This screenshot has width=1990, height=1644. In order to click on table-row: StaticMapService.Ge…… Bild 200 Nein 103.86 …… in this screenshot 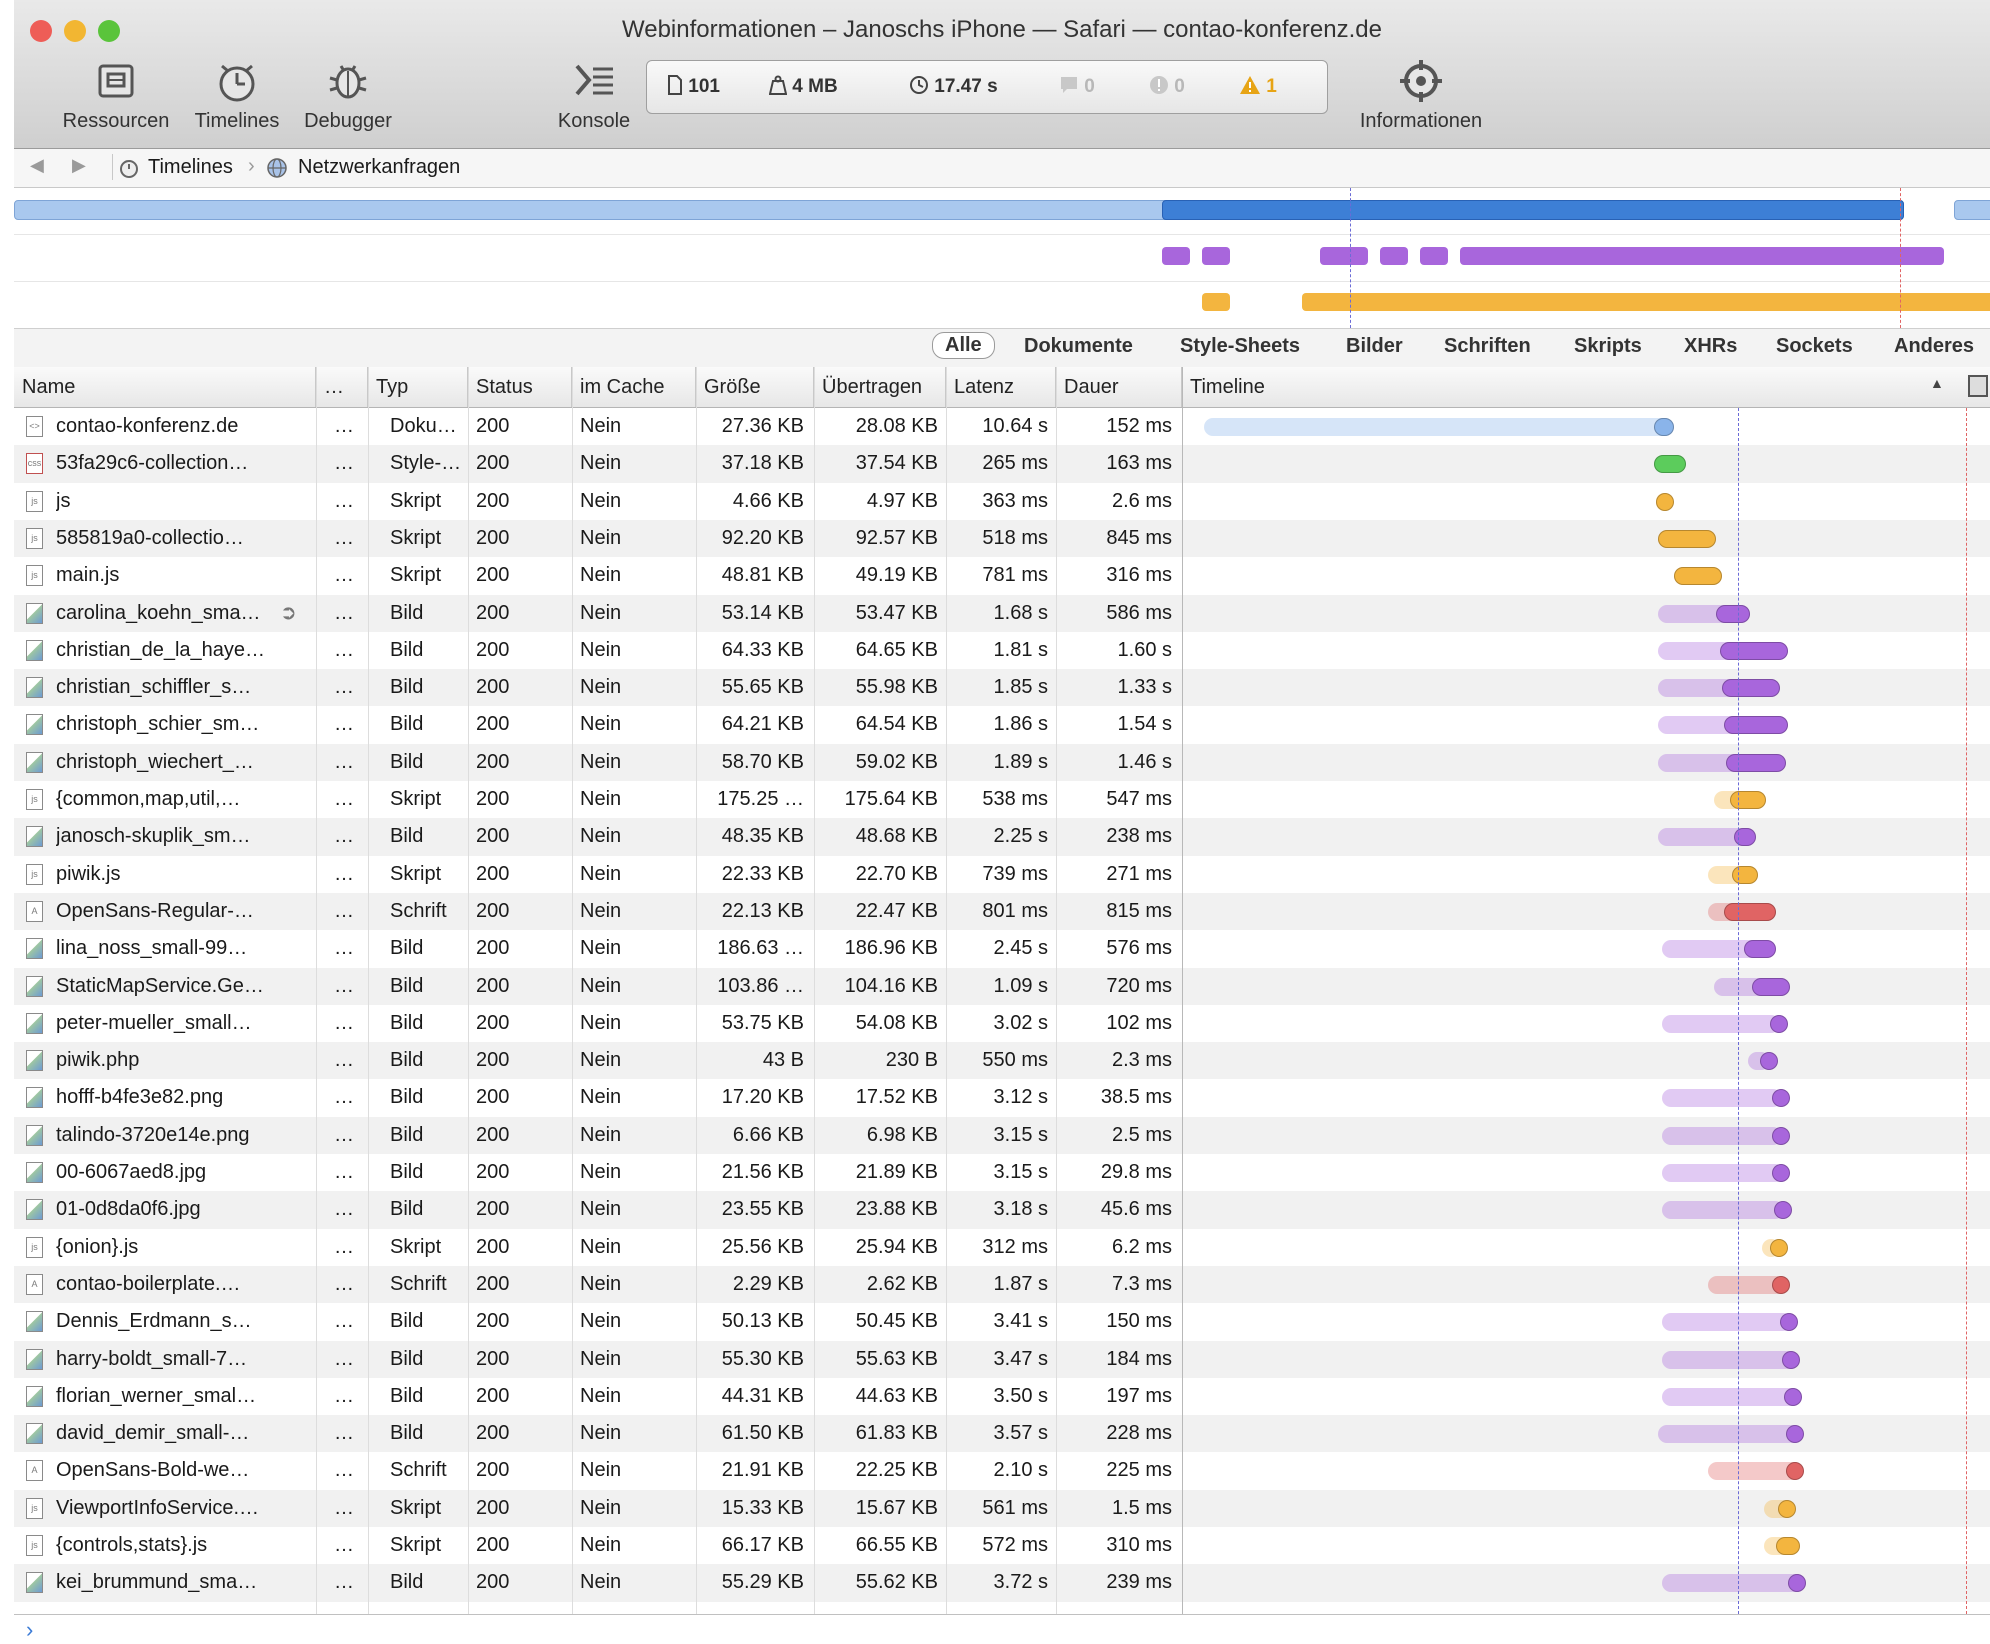, I will do `click(1002, 986)`.